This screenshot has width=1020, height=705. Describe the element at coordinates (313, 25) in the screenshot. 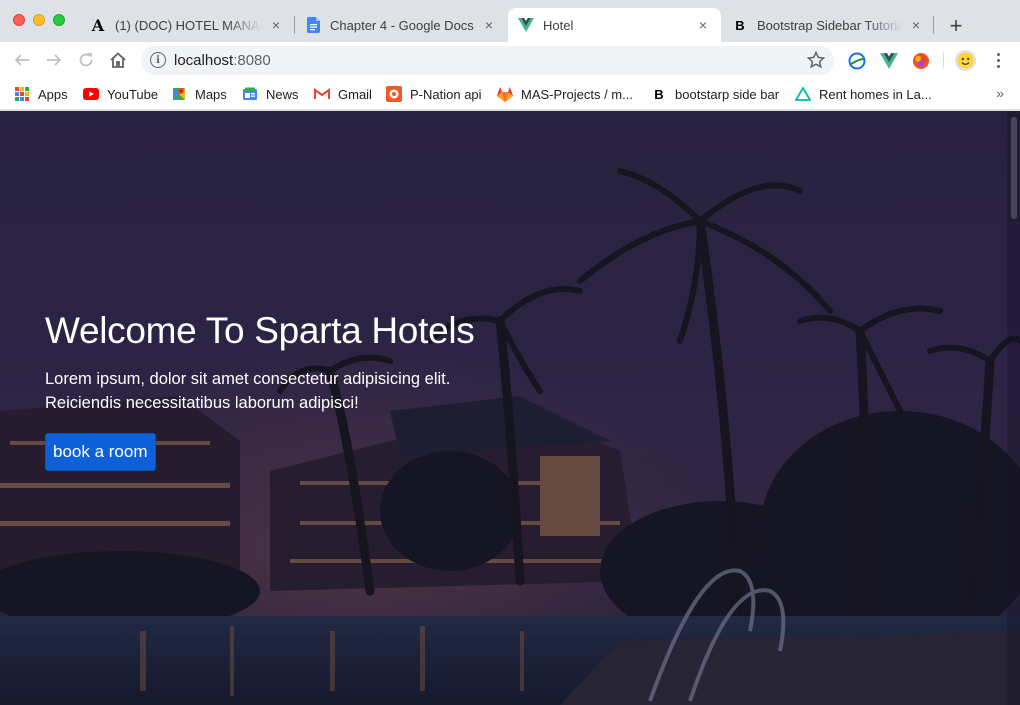

I see `google-docs-icon` at that location.